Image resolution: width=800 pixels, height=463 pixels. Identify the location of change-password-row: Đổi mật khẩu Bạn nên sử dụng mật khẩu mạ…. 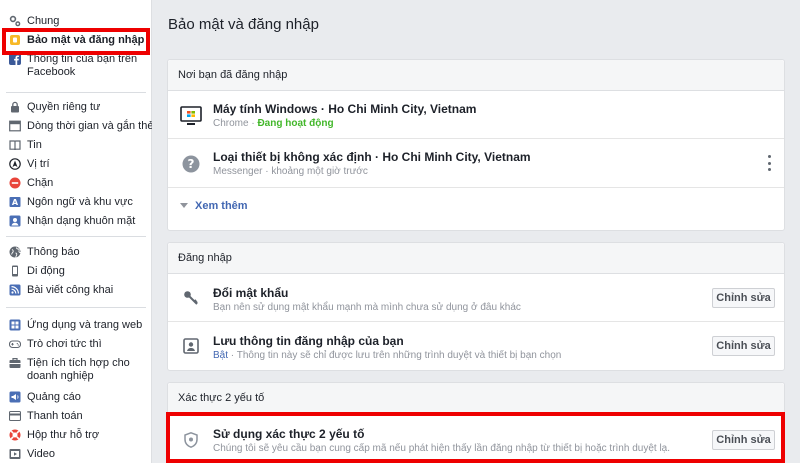
(476, 298).